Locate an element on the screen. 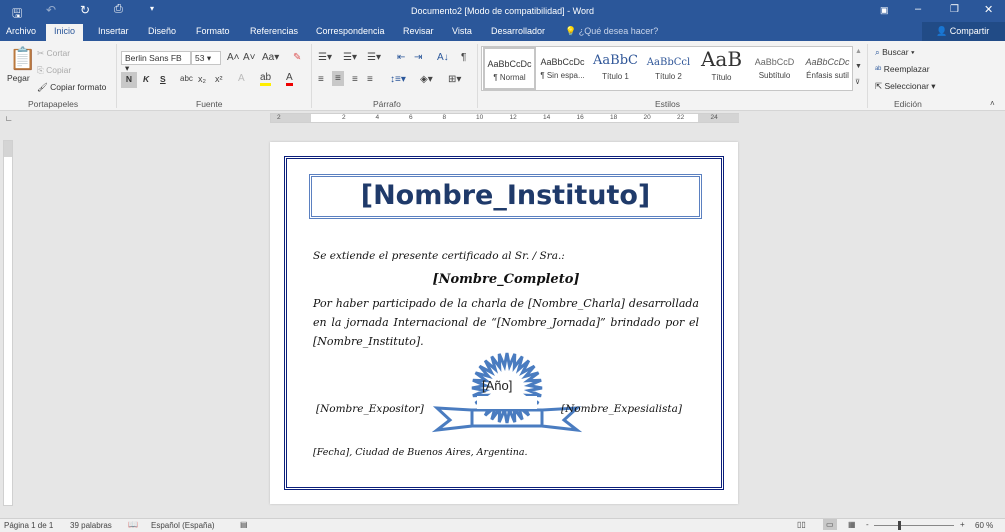  tell-me-input: 💡 ¿Qué desea hacer? is located at coordinates (611, 31).